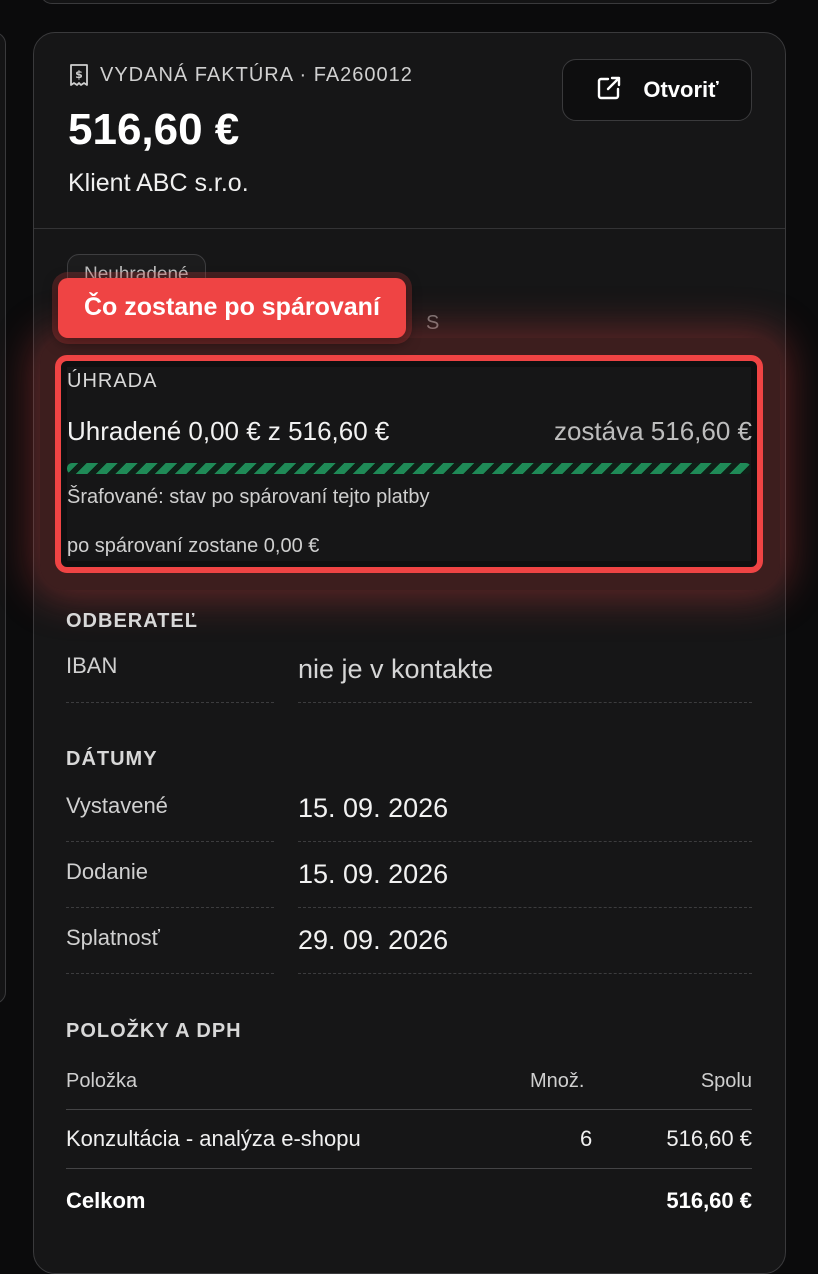  I want to click on open-button: Otvoriť, so click(657, 90).